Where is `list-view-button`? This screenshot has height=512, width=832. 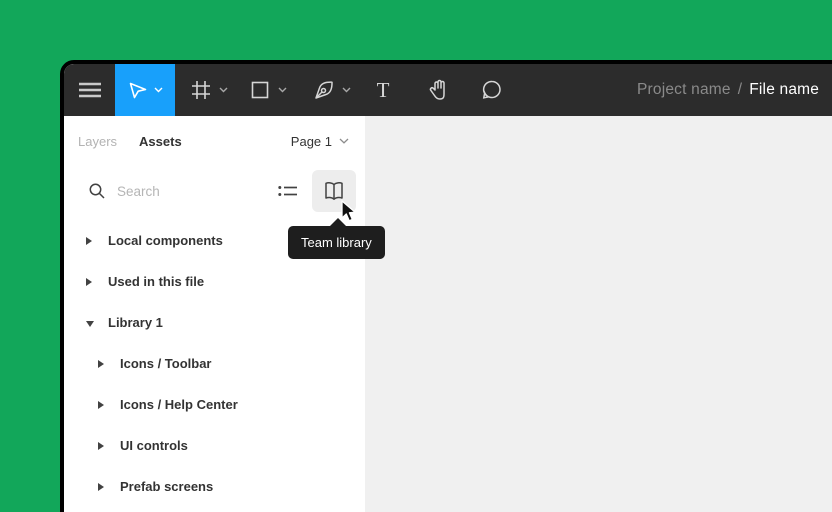
list-view-button is located at coordinates (288, 191).